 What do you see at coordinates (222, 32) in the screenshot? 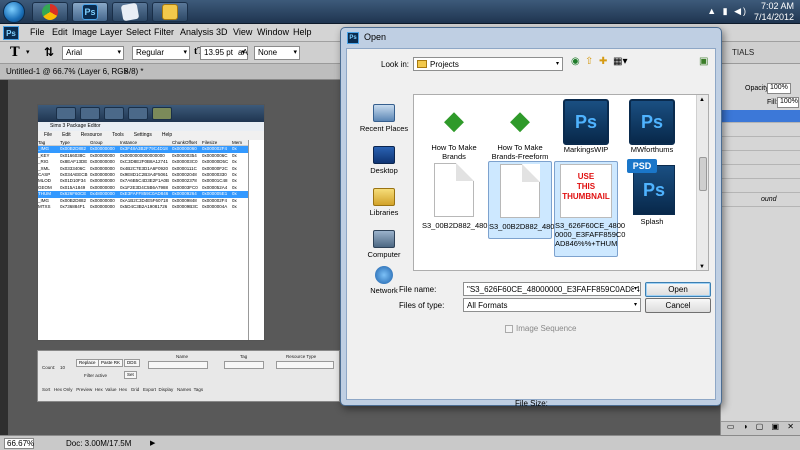
I see `menu-3d: 3D` at bounding box center [222, 32].